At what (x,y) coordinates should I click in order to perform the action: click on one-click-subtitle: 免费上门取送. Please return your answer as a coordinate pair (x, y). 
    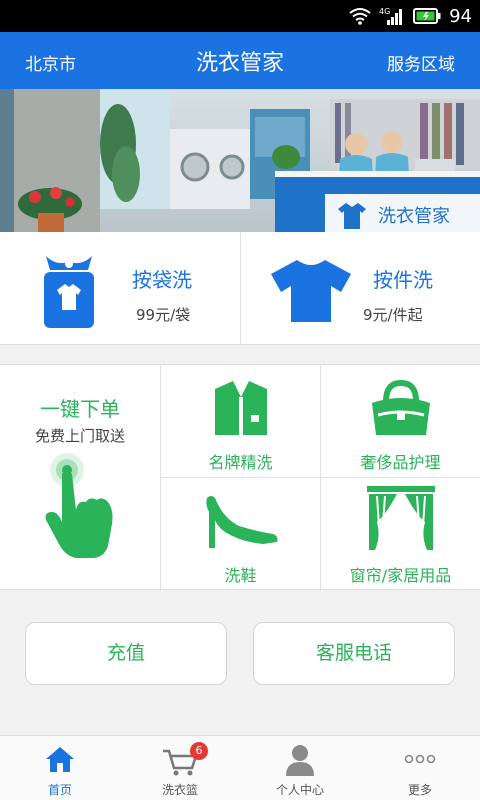
    Looking at the image, I should click on (79, 436).